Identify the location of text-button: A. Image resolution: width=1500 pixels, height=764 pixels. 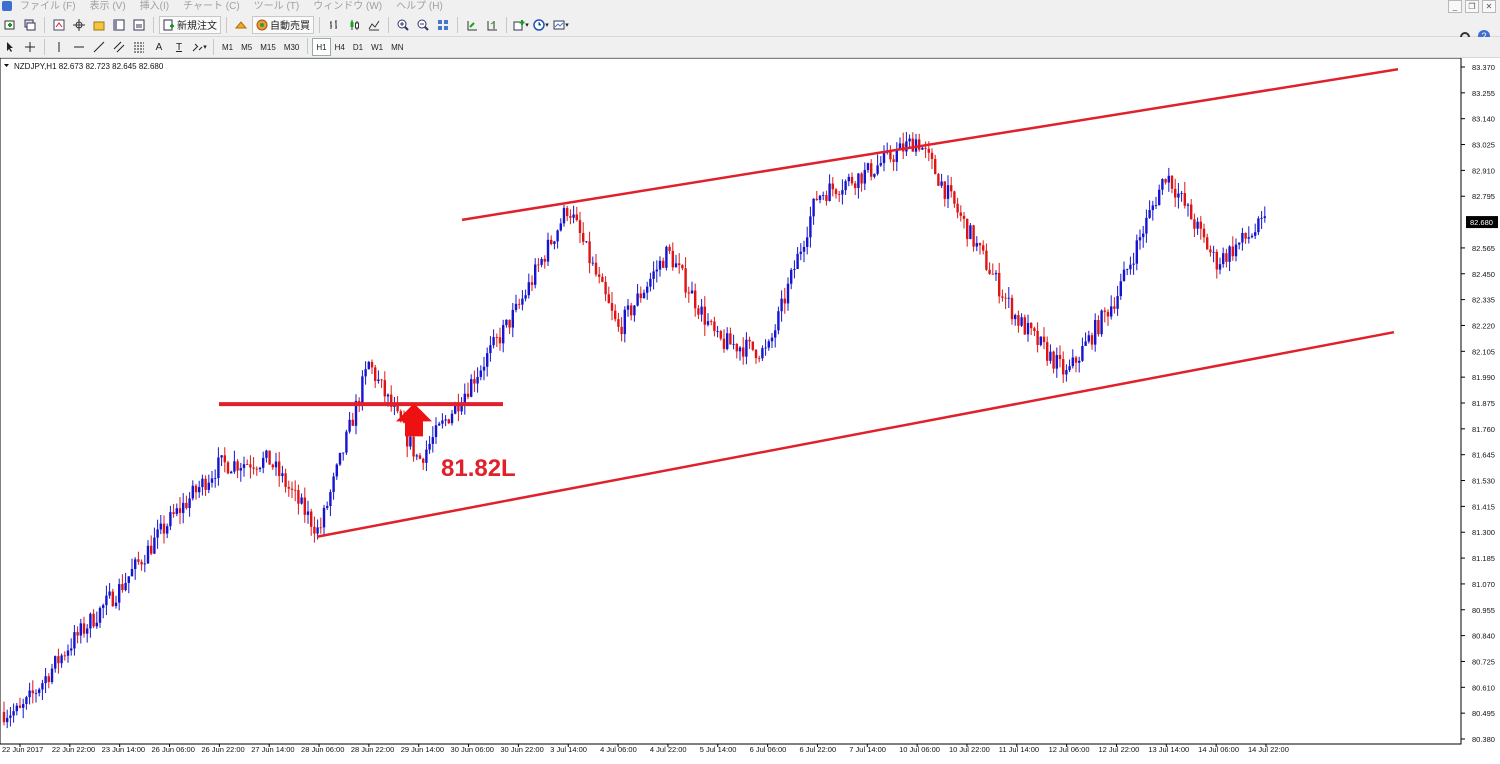
(159, 47).